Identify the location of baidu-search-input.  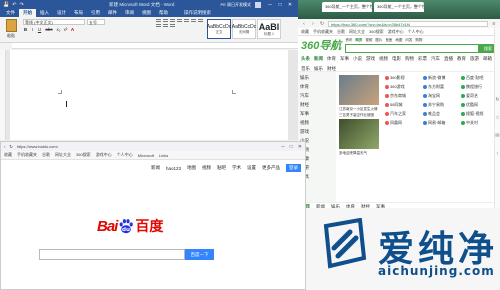
(112, 254).